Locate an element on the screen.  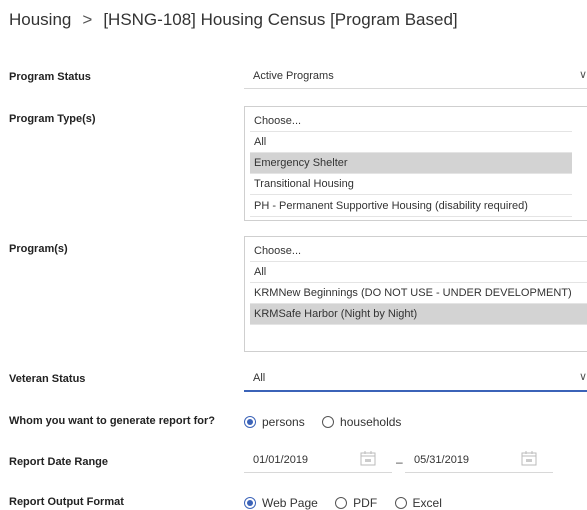
veteran-status-select: All ∨ is located at coordinates (415, 380).